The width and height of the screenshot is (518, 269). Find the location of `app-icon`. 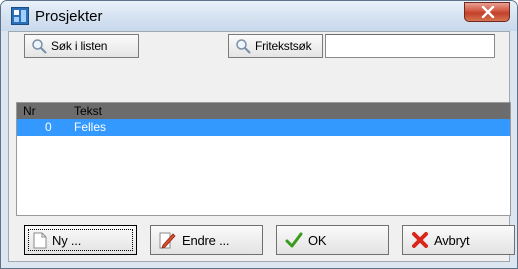

app-icon is located at coordinates (20, 16).